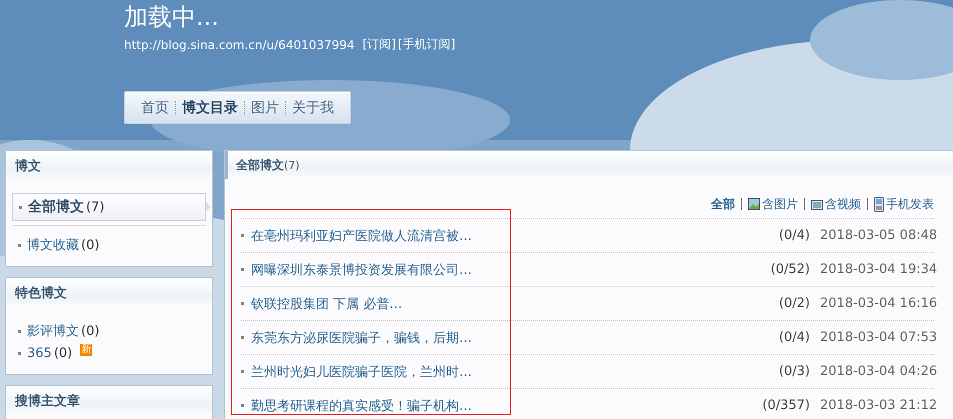  What do you see at coordinates (790, 269) in the screenshot?
I see `comment-count: (0/52)` at bounding box center [790, 269].